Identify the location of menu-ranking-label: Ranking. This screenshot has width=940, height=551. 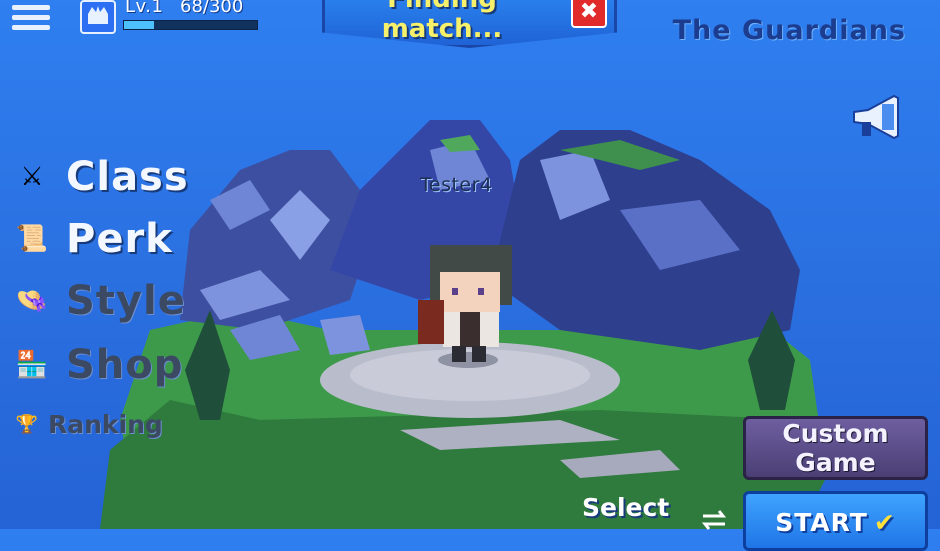
(105, 424).